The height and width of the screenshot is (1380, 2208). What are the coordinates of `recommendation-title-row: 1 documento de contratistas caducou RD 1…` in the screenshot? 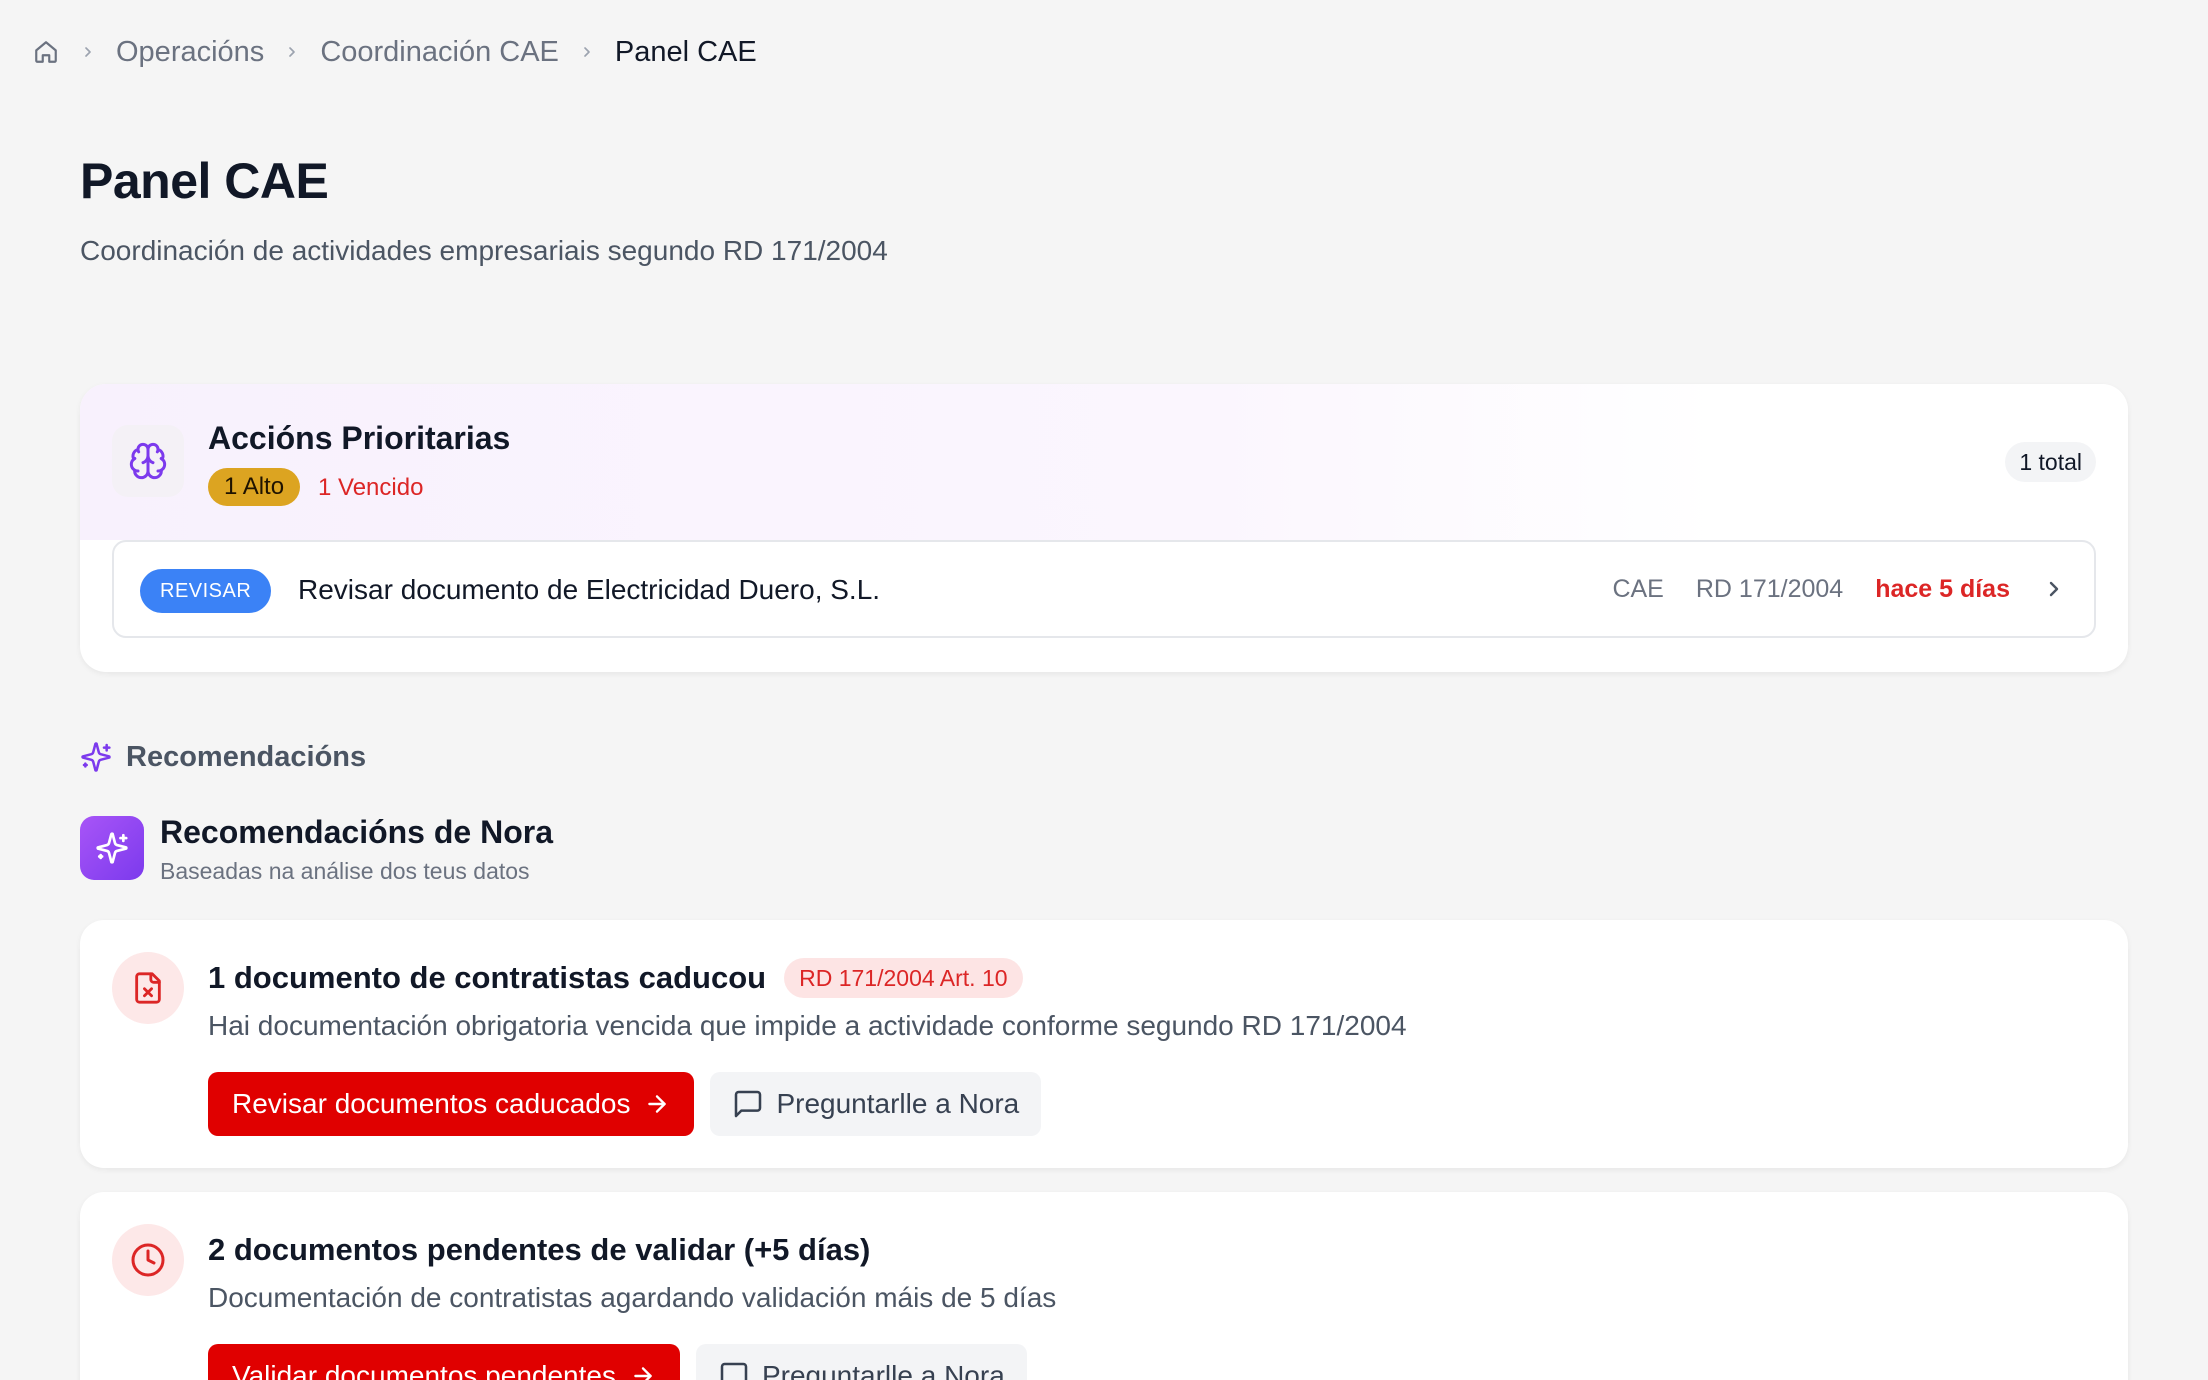 It's located at (615, 978).